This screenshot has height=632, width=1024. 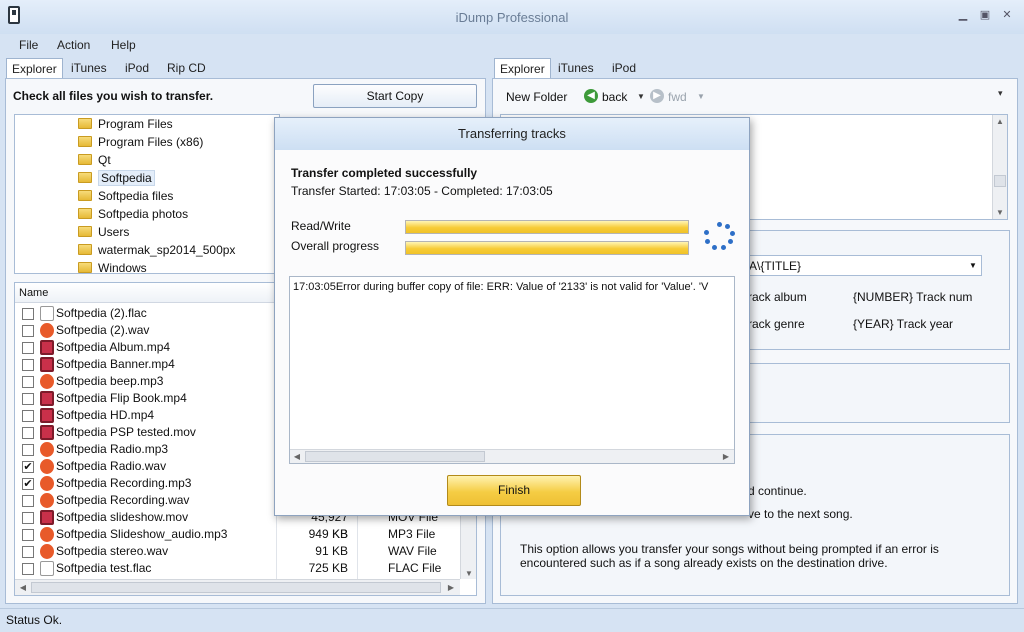 I want to click on folder-label: Softpedia photos, so click(x=143, y=214).